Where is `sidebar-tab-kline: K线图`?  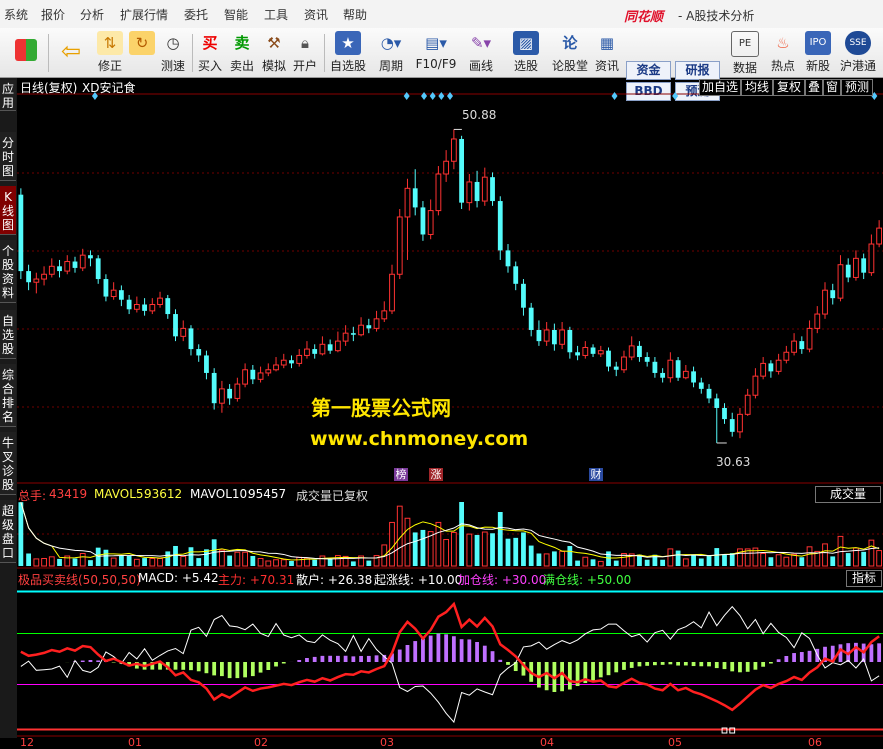 sidebar-tab-kline: K线图 is located at coordinates (8, 210).